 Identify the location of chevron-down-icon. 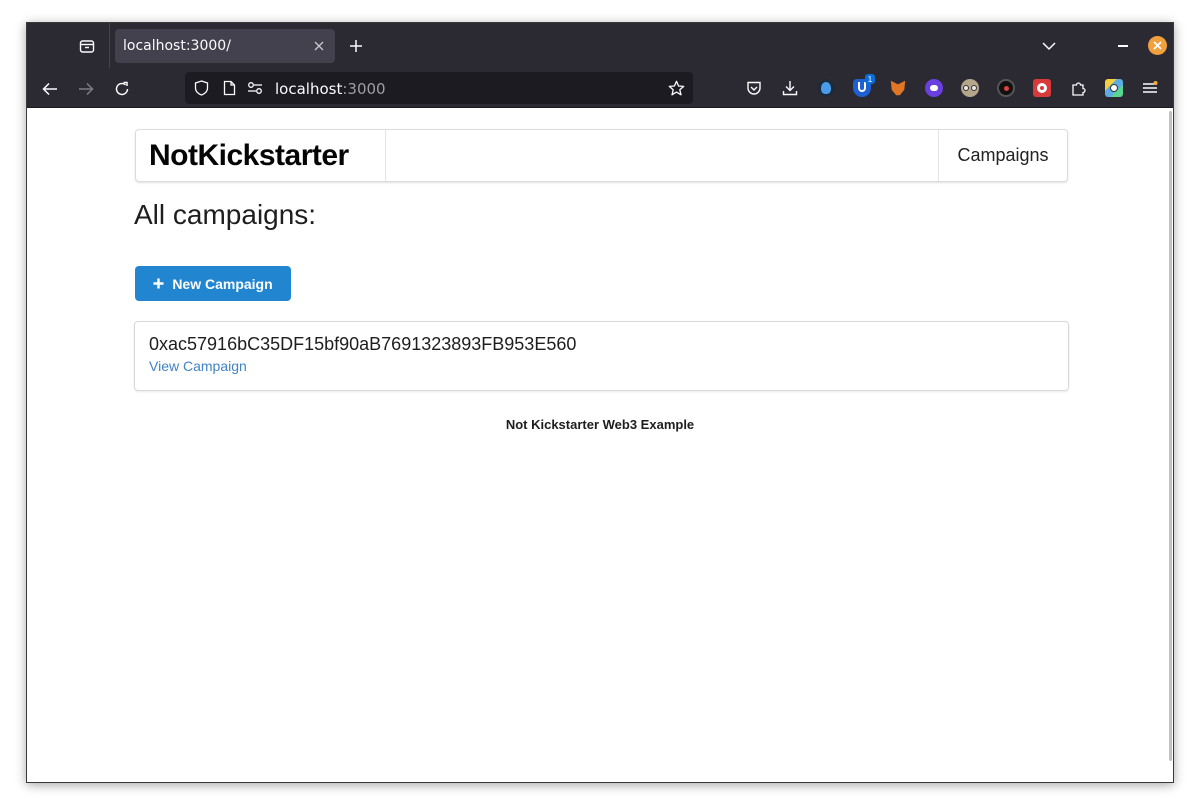
(1049, 46).